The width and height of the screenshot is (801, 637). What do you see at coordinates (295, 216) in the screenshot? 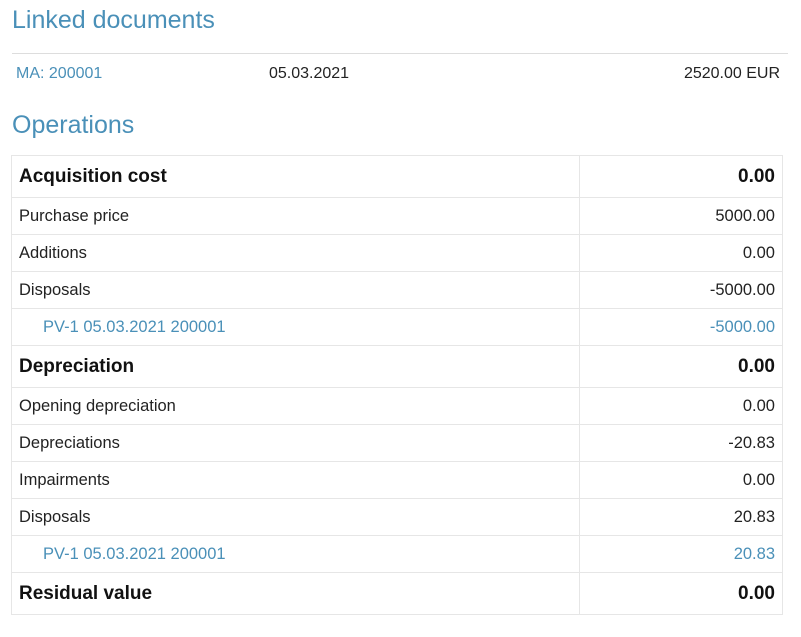
I see `row-label: Purchase price` at bounding box center [295, 216].